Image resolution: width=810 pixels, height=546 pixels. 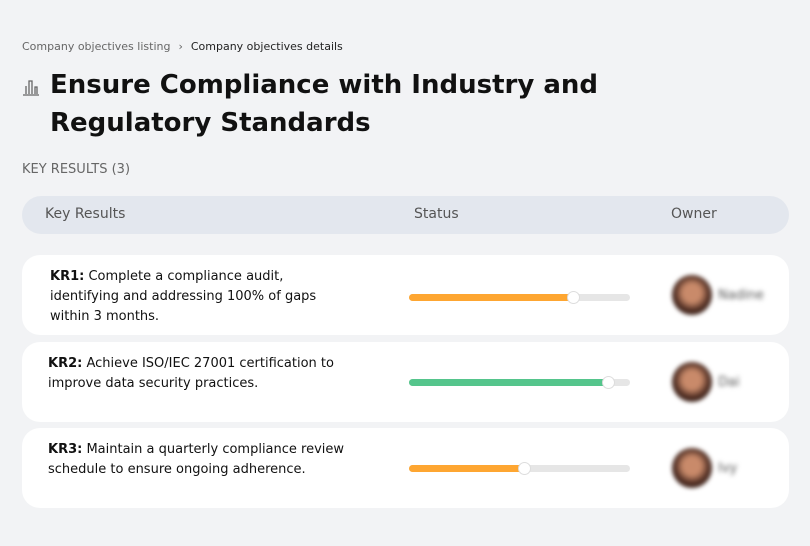 I want to click on table-header: Key Results Status Owner, so click(x=405, y=215).